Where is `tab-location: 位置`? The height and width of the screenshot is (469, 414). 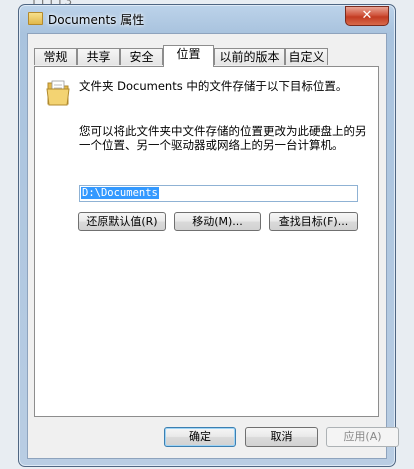
tab-location: 位置 is located at coordinates (188, 56).